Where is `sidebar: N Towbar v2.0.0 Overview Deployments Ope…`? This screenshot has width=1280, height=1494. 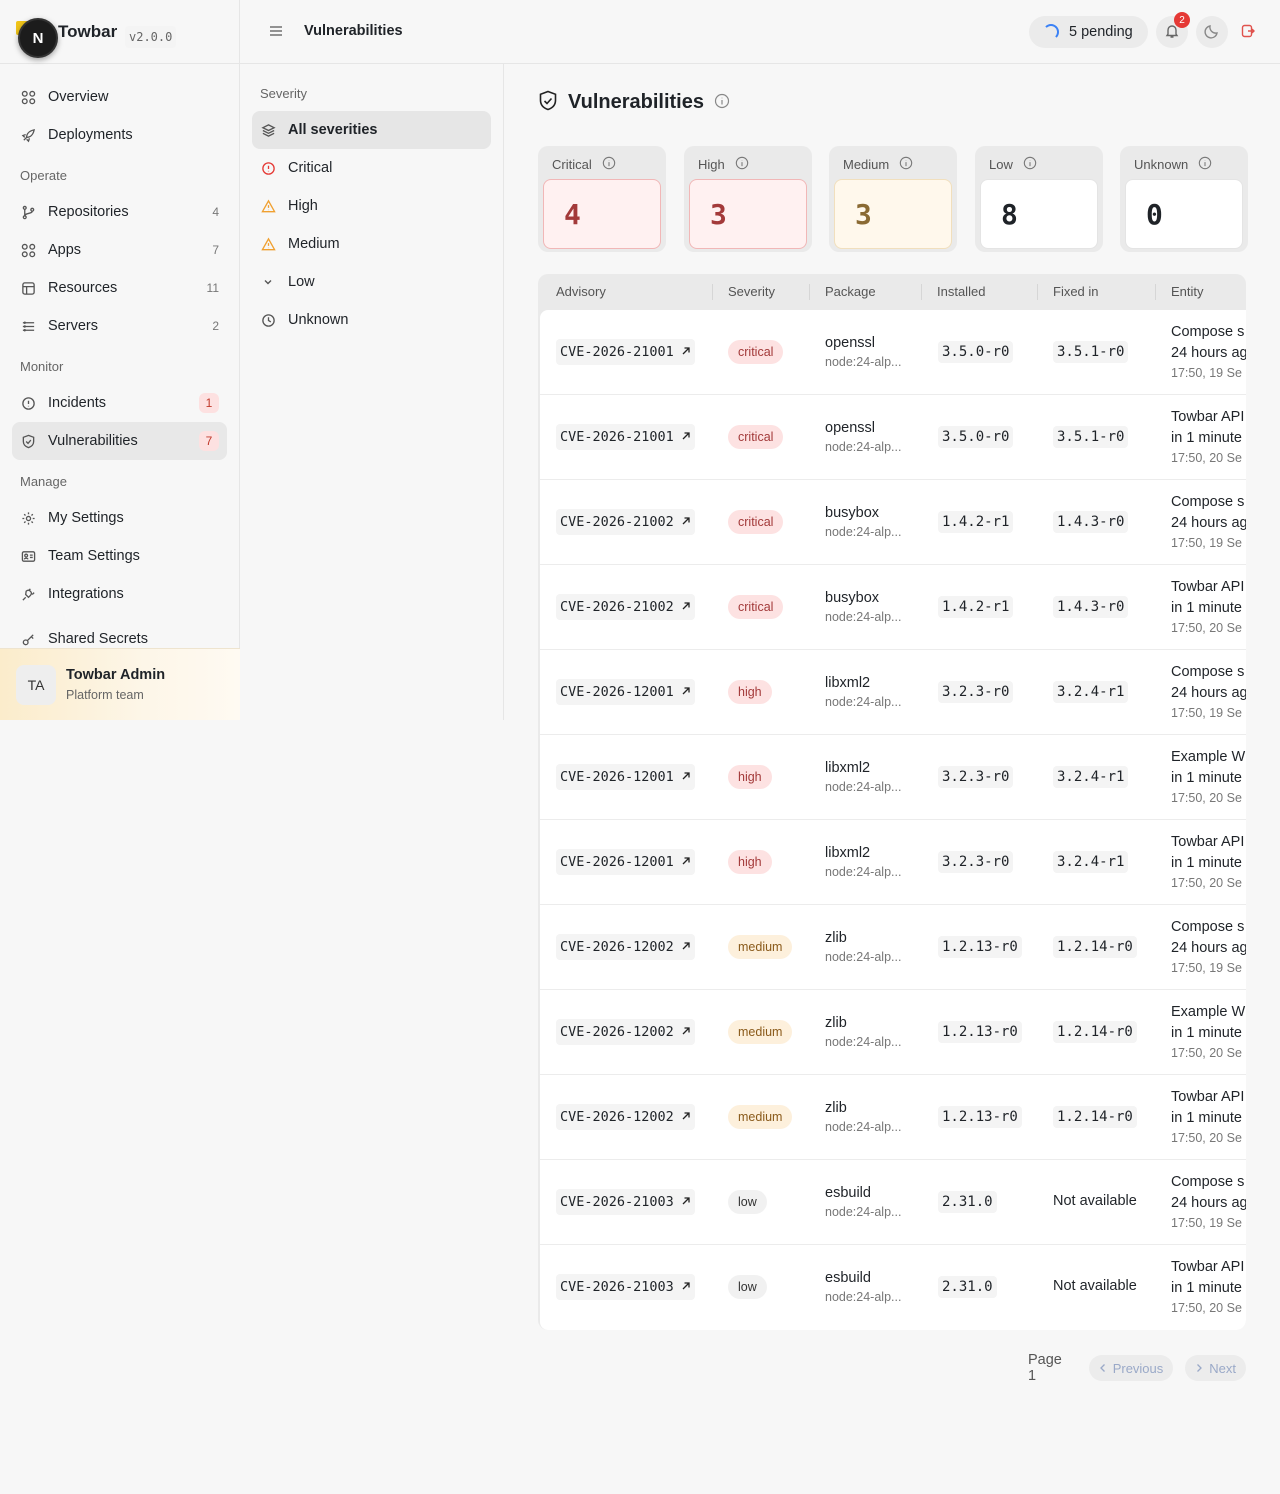 sidebar: N Towbar v2.0.0 Overview Deployments Ope… is located at coordinates (120, 360).